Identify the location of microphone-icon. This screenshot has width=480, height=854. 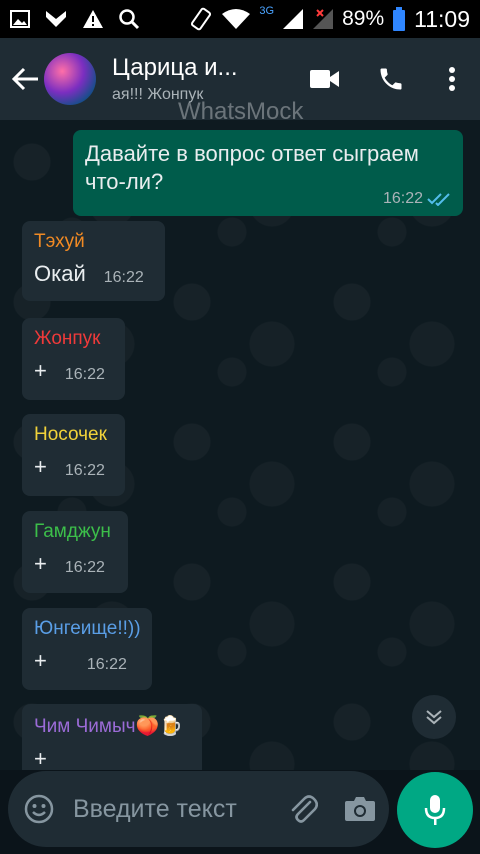
(435, 810).